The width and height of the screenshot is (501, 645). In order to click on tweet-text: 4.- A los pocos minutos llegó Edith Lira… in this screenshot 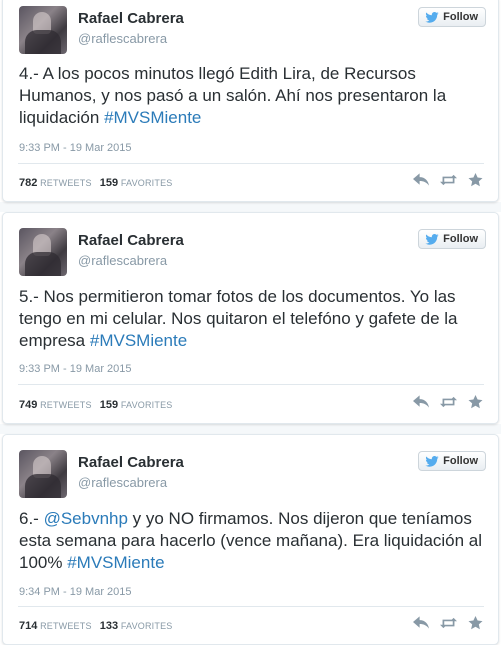, I will do `click(253, 96)`.